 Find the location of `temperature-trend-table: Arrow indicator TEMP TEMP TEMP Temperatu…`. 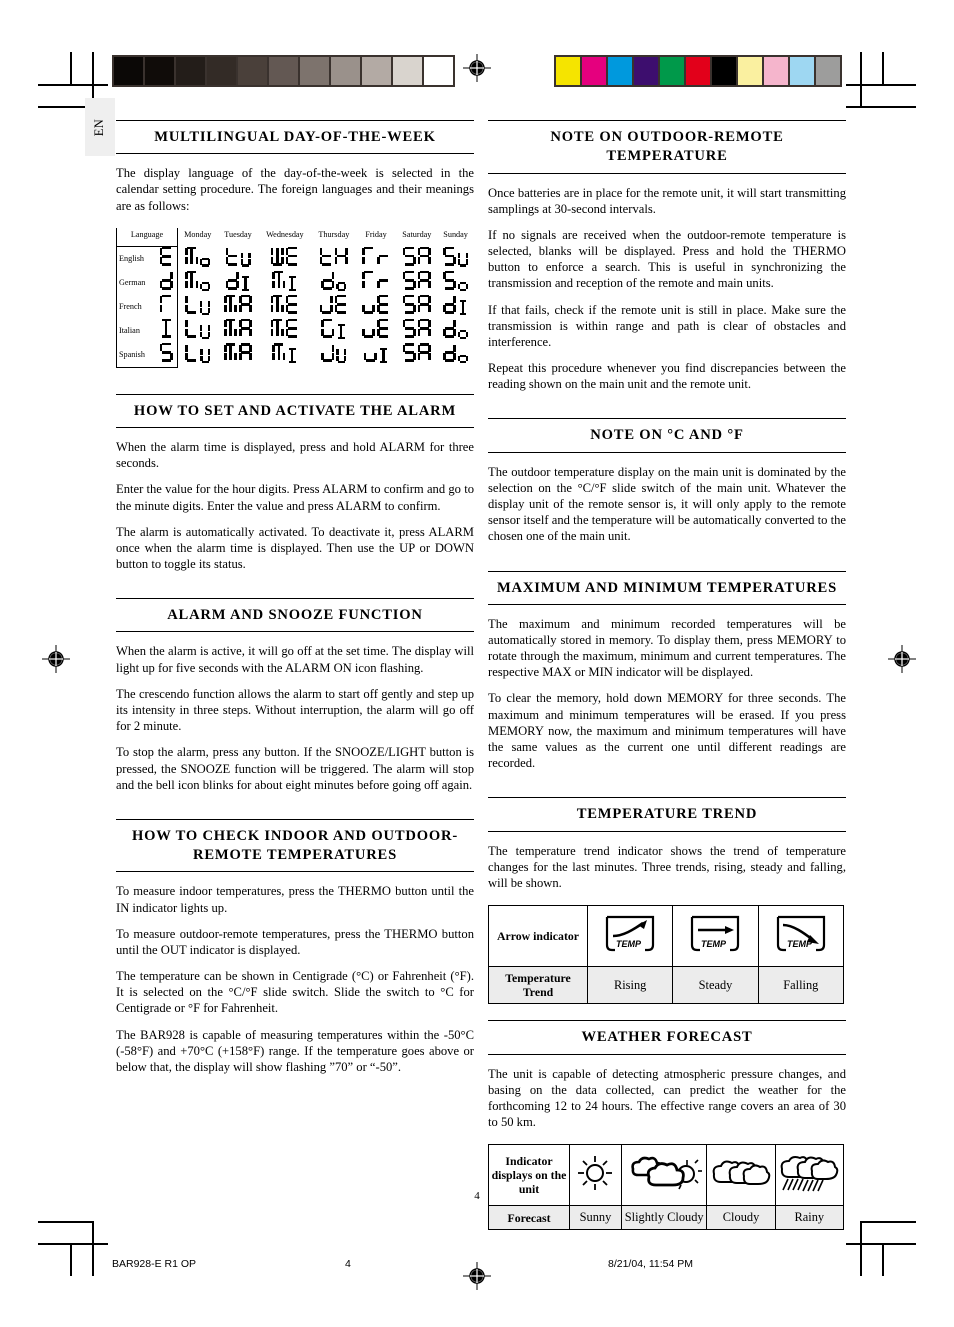

temperature-trend-table: Arrow indicator TEMP TEMP TEMP Temperatu… is located at coordinates (666, 955).